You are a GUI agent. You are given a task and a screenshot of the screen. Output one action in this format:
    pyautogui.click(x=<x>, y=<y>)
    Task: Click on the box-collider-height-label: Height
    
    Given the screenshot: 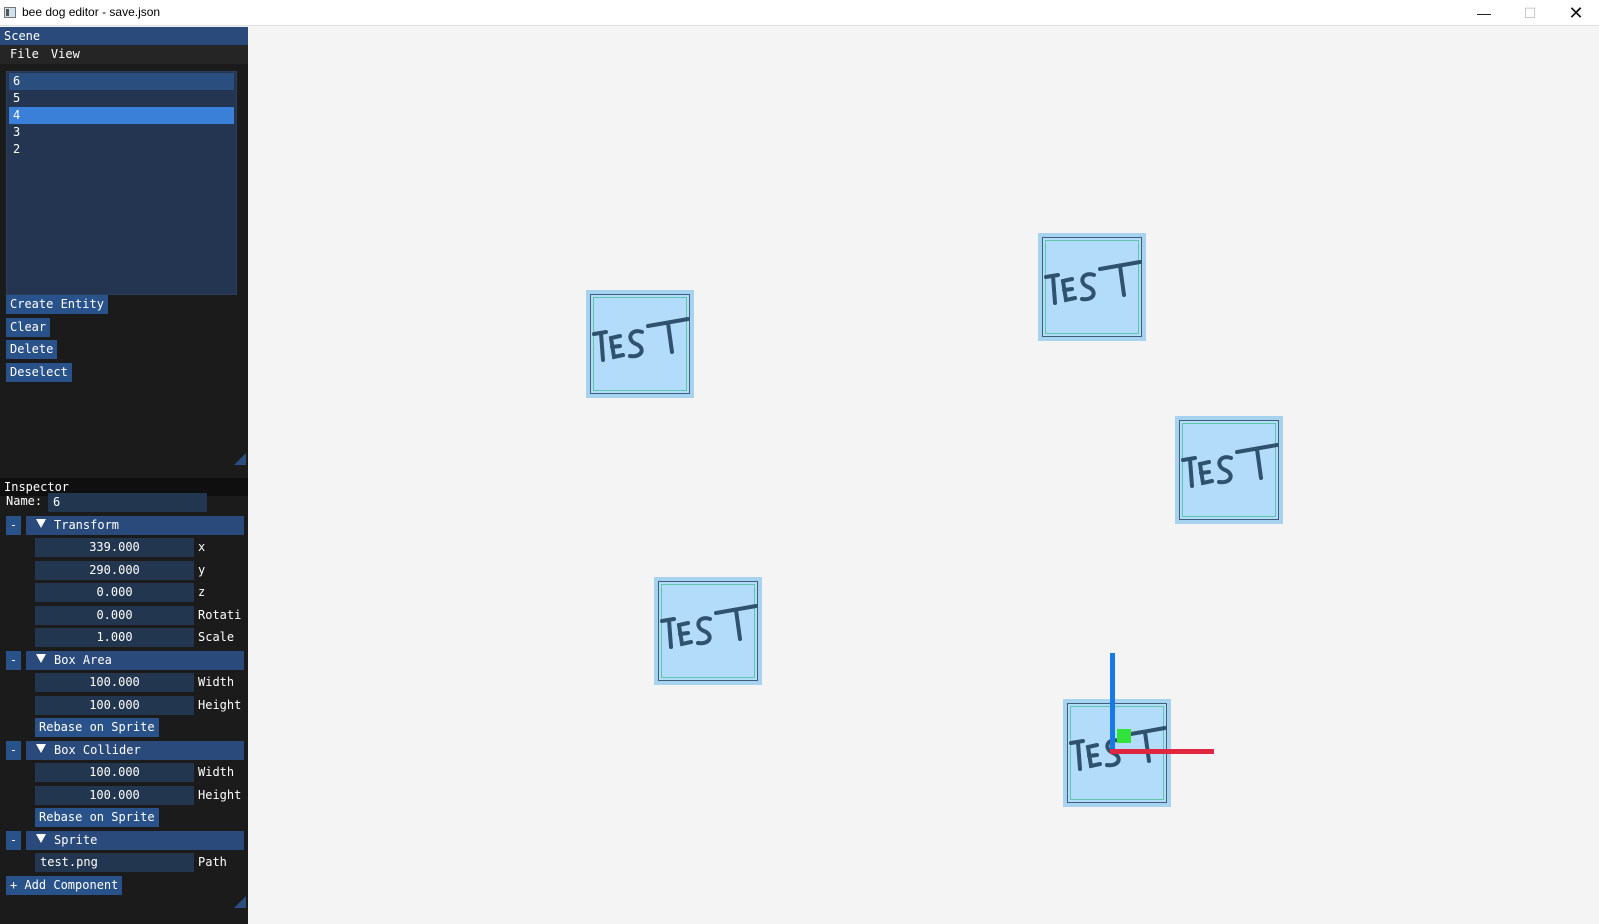 What is the action you would take?
    pyautogui.click(x=220, y=795)
    